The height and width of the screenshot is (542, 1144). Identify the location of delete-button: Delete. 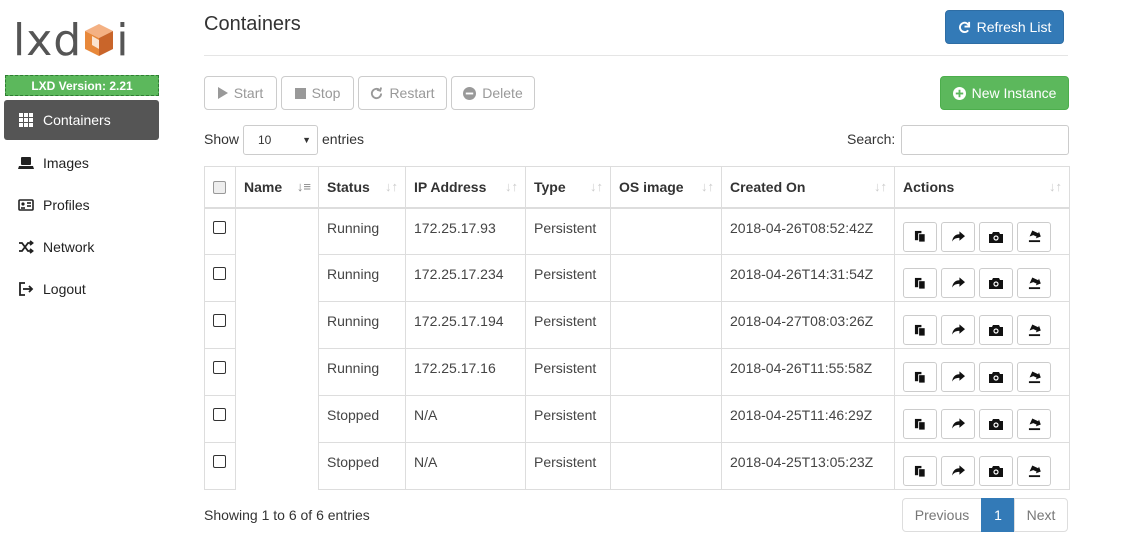
(493, 93).